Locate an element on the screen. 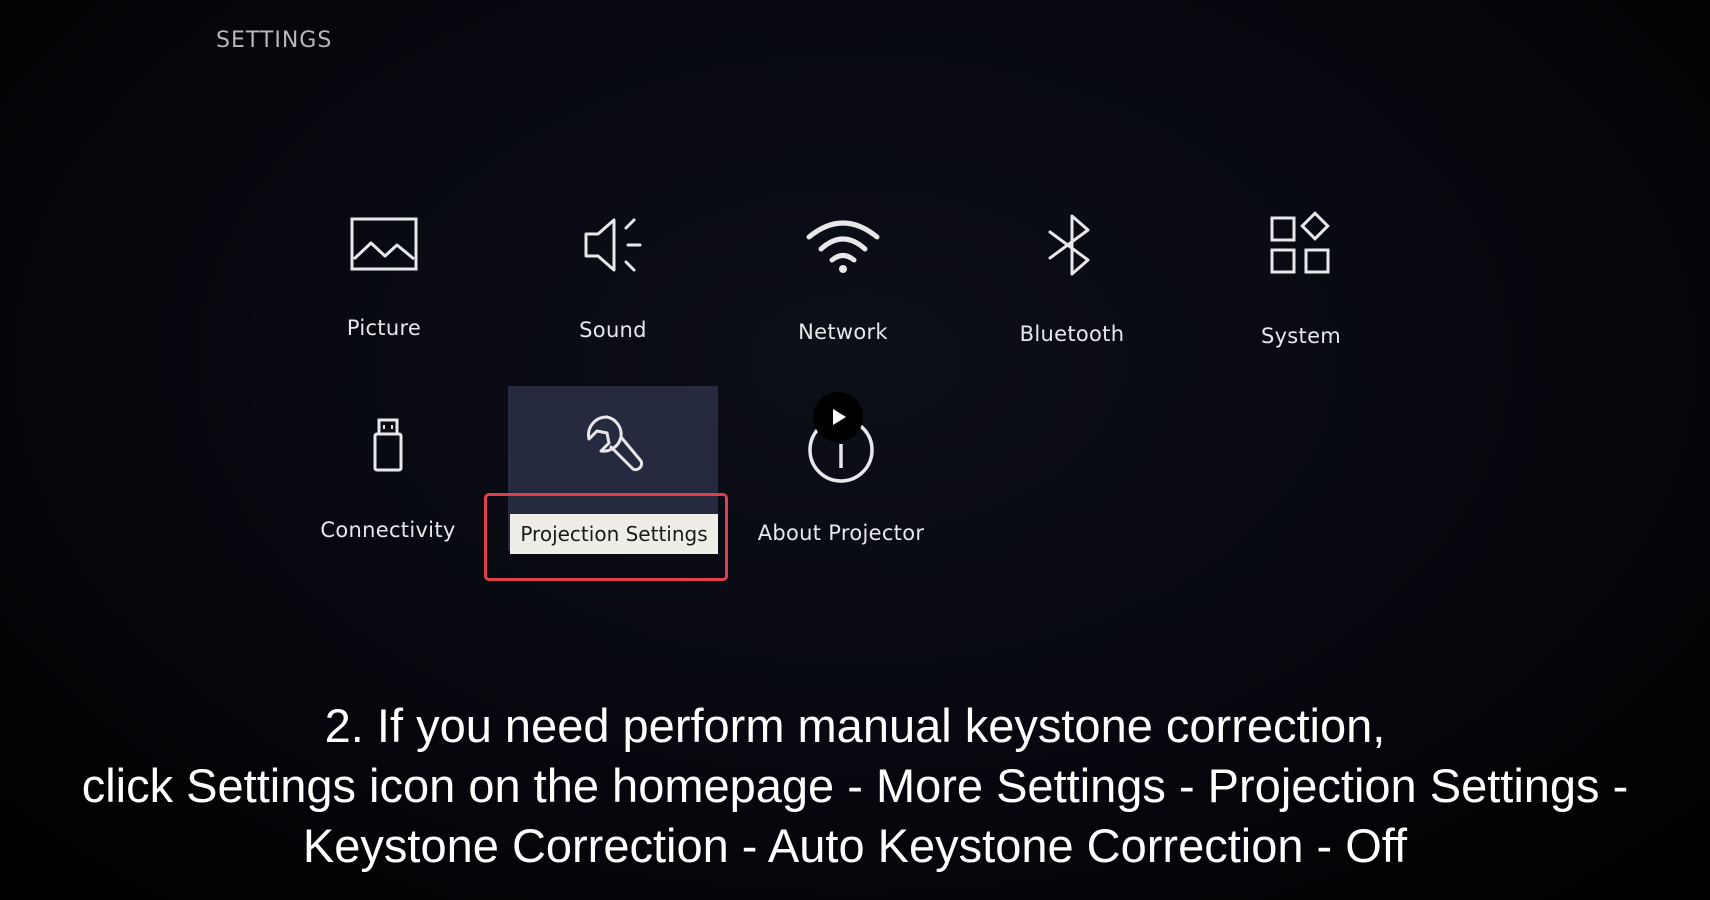 The height and width of the screenshot is (900, 1710). video-play-button is located at coordinates (838, 417).